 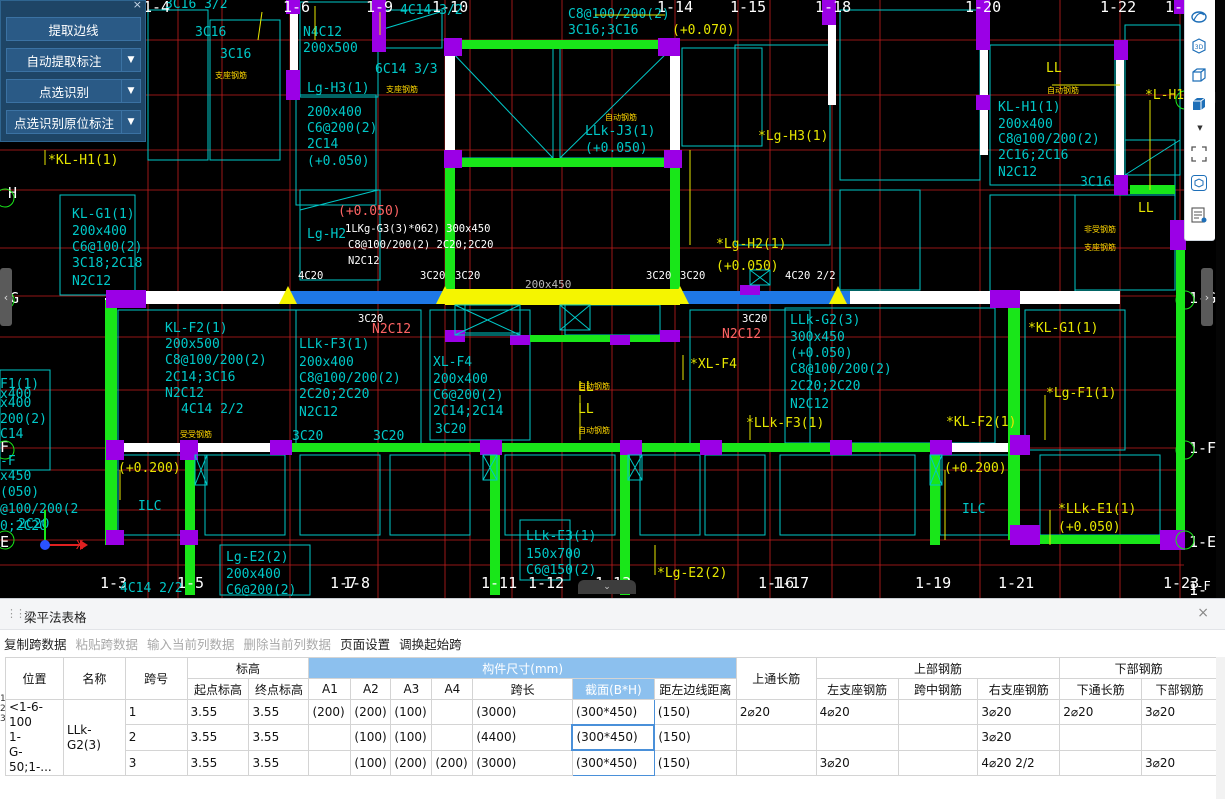 I want to click on name-cell: LLk- G2(3), so click(x=94, y=738).